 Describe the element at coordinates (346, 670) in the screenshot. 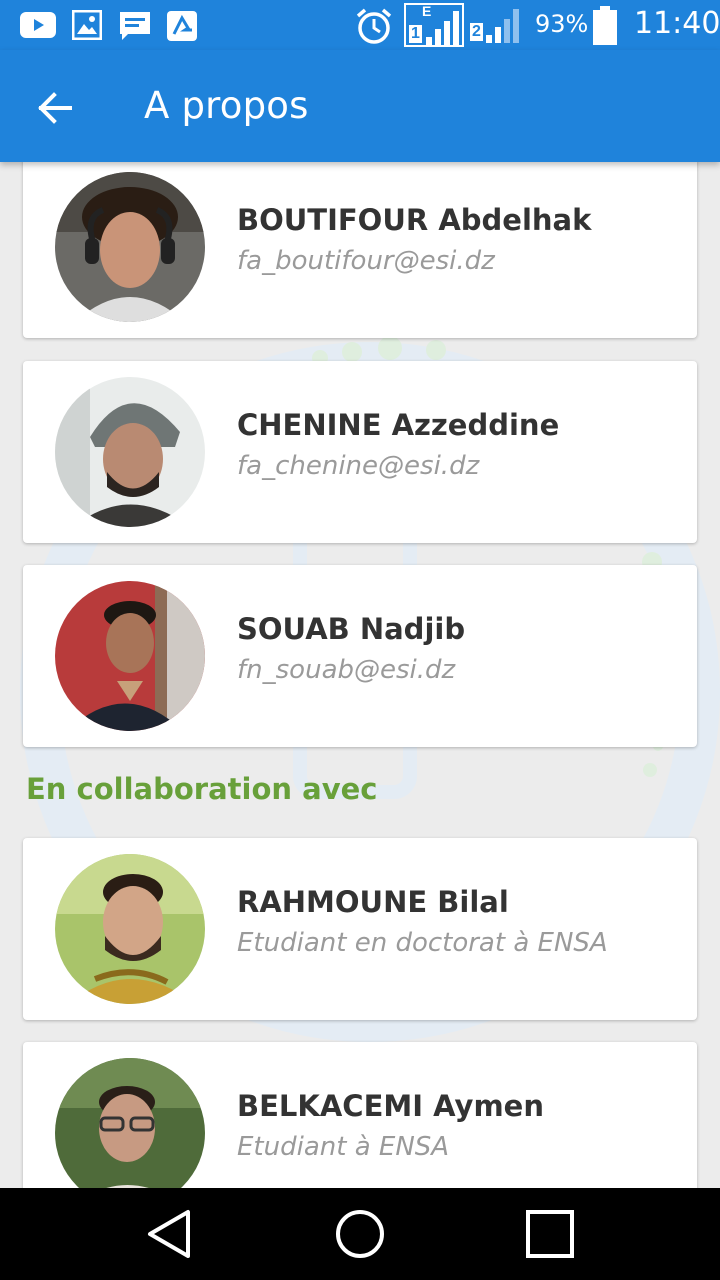

I see `developer-email: fn_souab@esi.dz` at that location.